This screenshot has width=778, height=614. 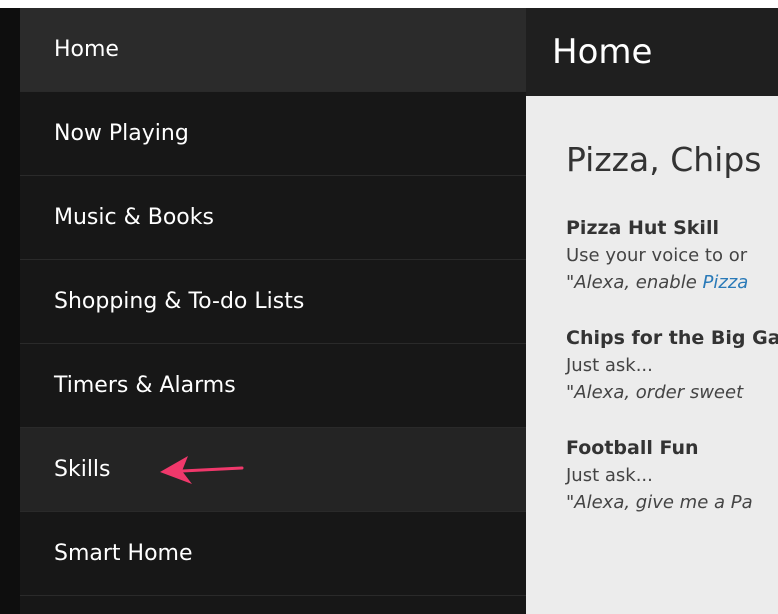 What do you see at coordinates (82, 469) in the screenshot?
I see `sidebar-item-label: Skills` at bounding box center [82, 469].